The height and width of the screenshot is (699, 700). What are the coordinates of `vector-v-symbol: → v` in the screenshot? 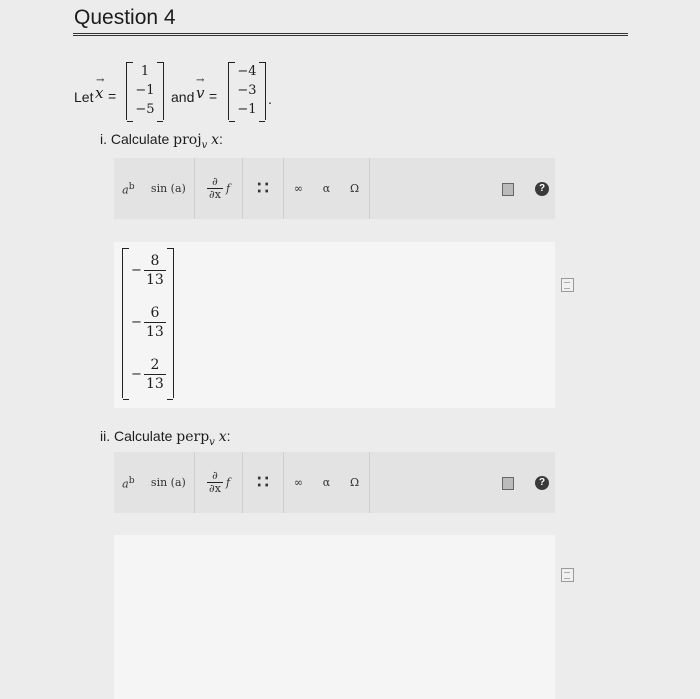 It's located at (200, 88).